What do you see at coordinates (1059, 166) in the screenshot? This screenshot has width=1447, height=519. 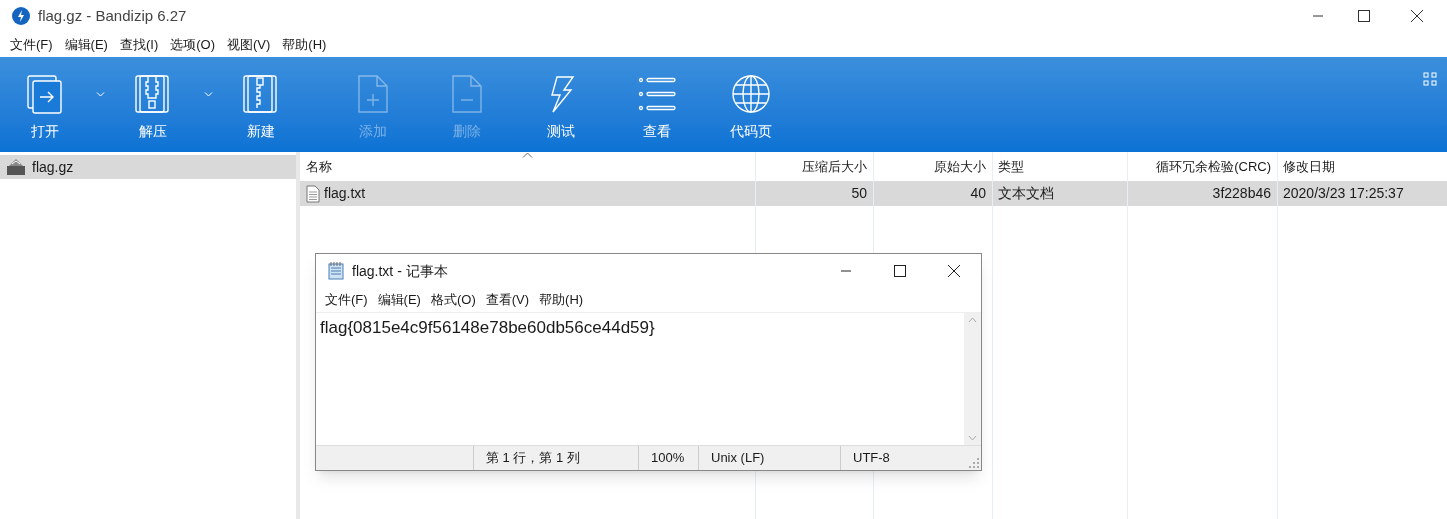 I see `column-header: 类型` at bounding box center [1059, 166].